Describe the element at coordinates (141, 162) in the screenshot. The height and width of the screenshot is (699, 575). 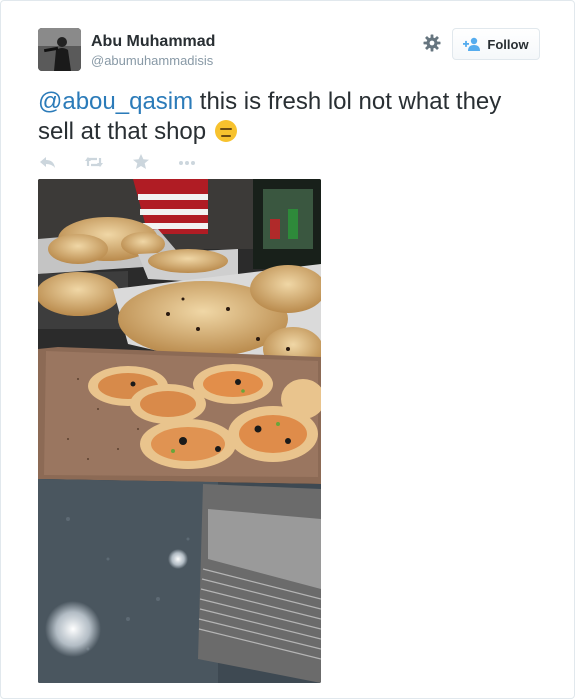
I see `favorite-icon` at that location.